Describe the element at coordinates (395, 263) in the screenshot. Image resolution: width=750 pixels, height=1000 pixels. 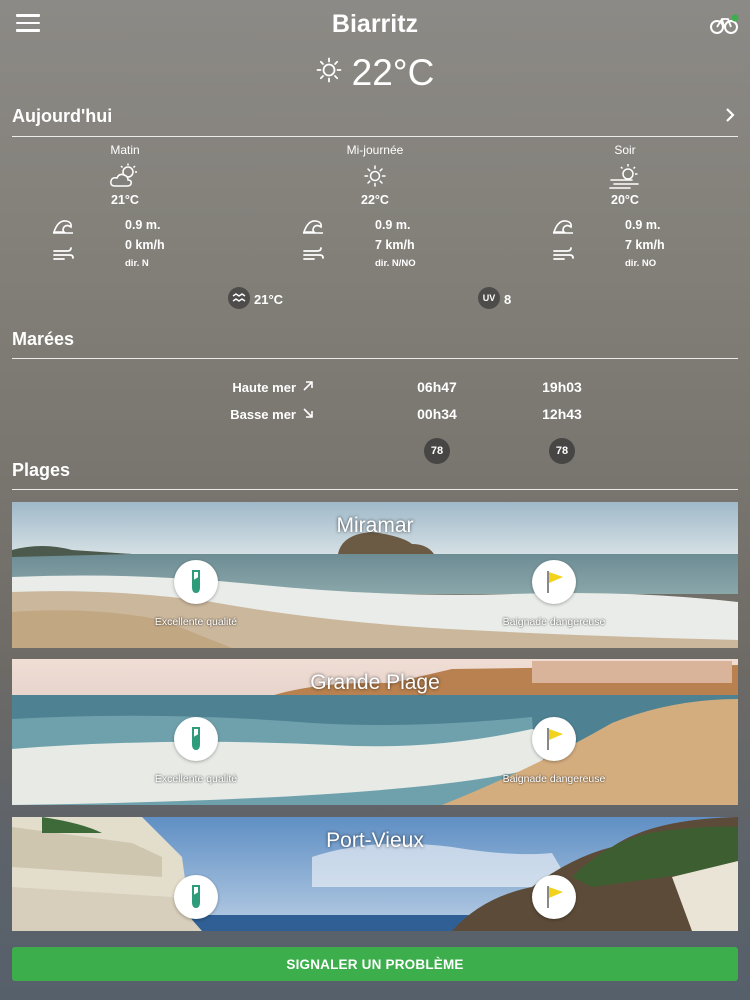
I see `wind-direction: dir. N/NO` at that location.